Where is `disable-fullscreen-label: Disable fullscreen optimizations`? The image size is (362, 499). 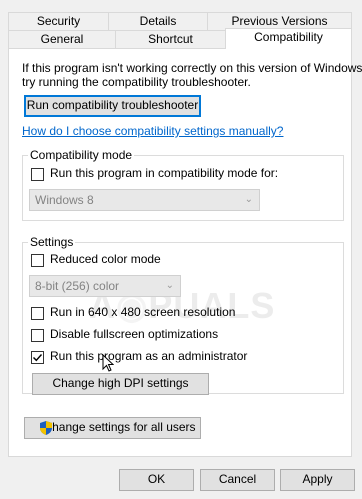
disable-fullscreen-label: Disable fullscreen optimizations is located at coordinates (134, 334).